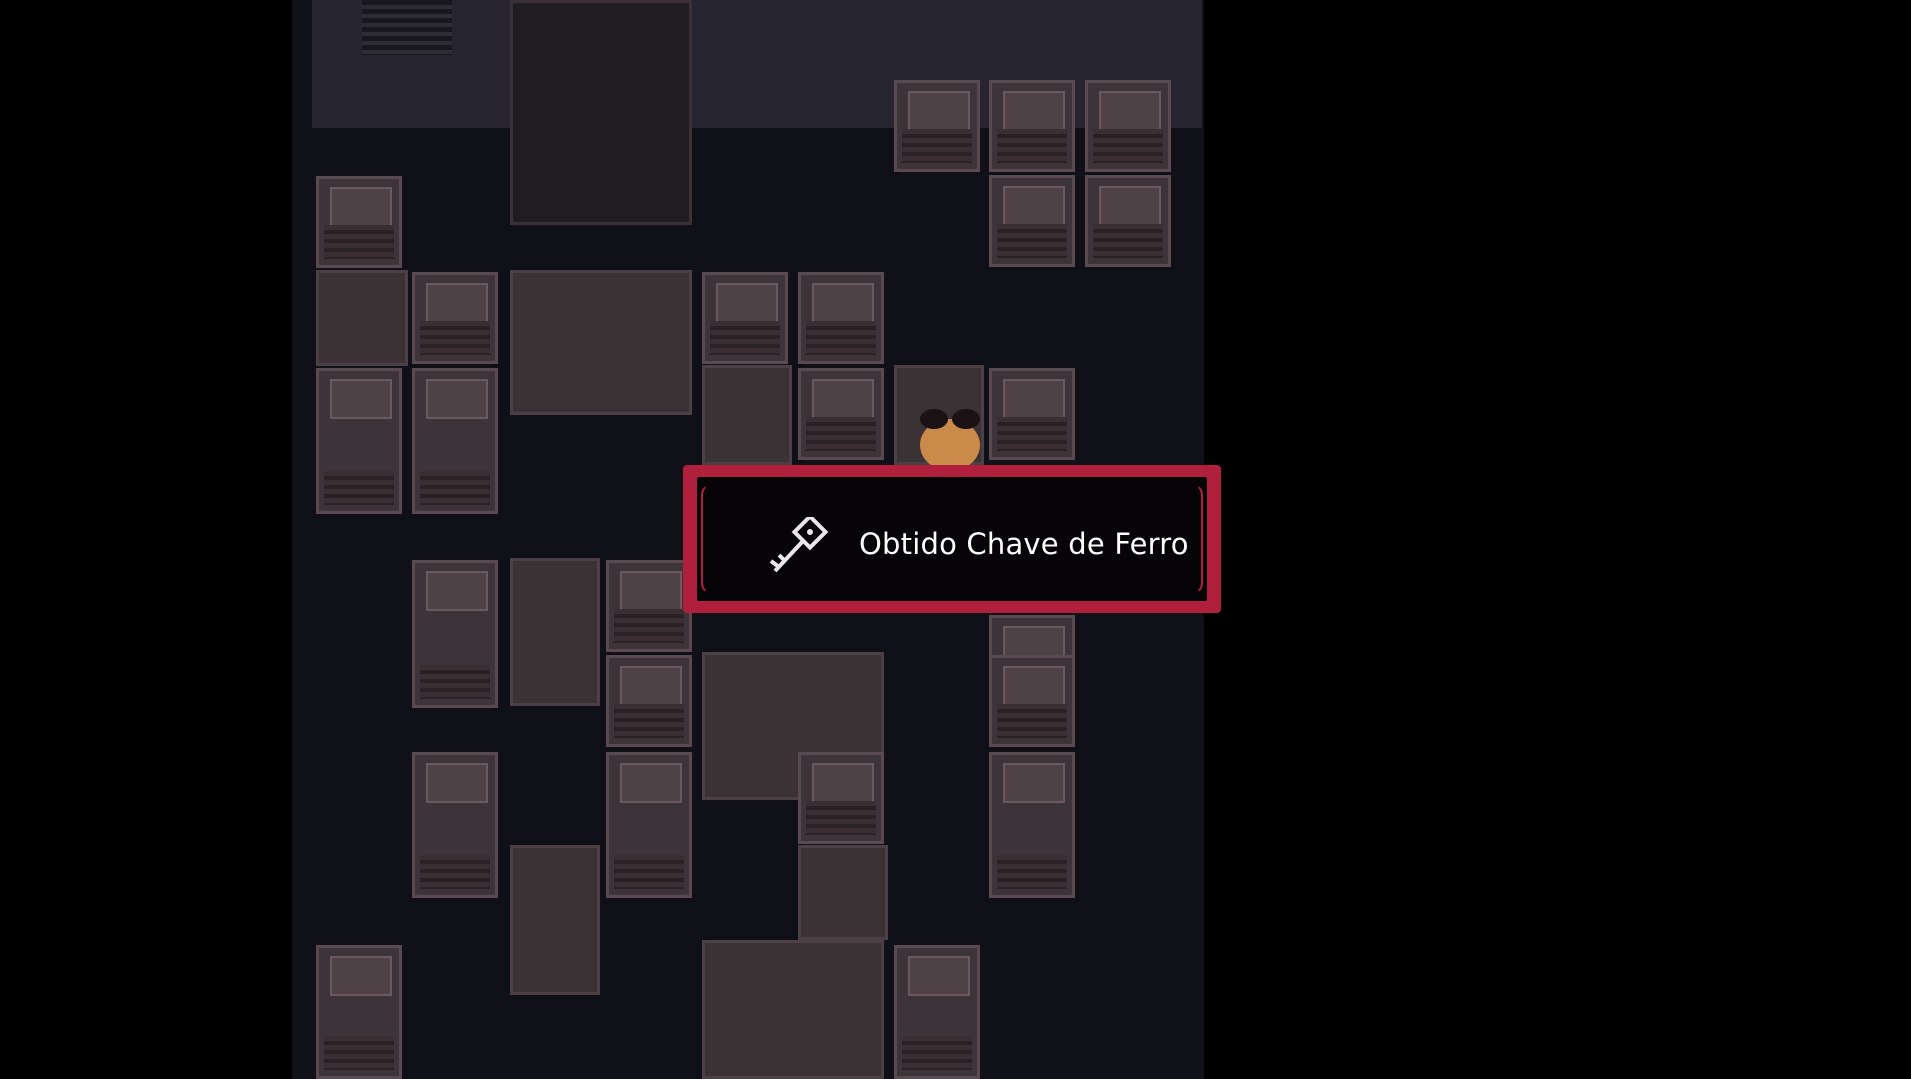 This screenshot has width=1911, height=1079. I want to click on notification-panel: Obtido Chave de Ferro, so click(952, 539).